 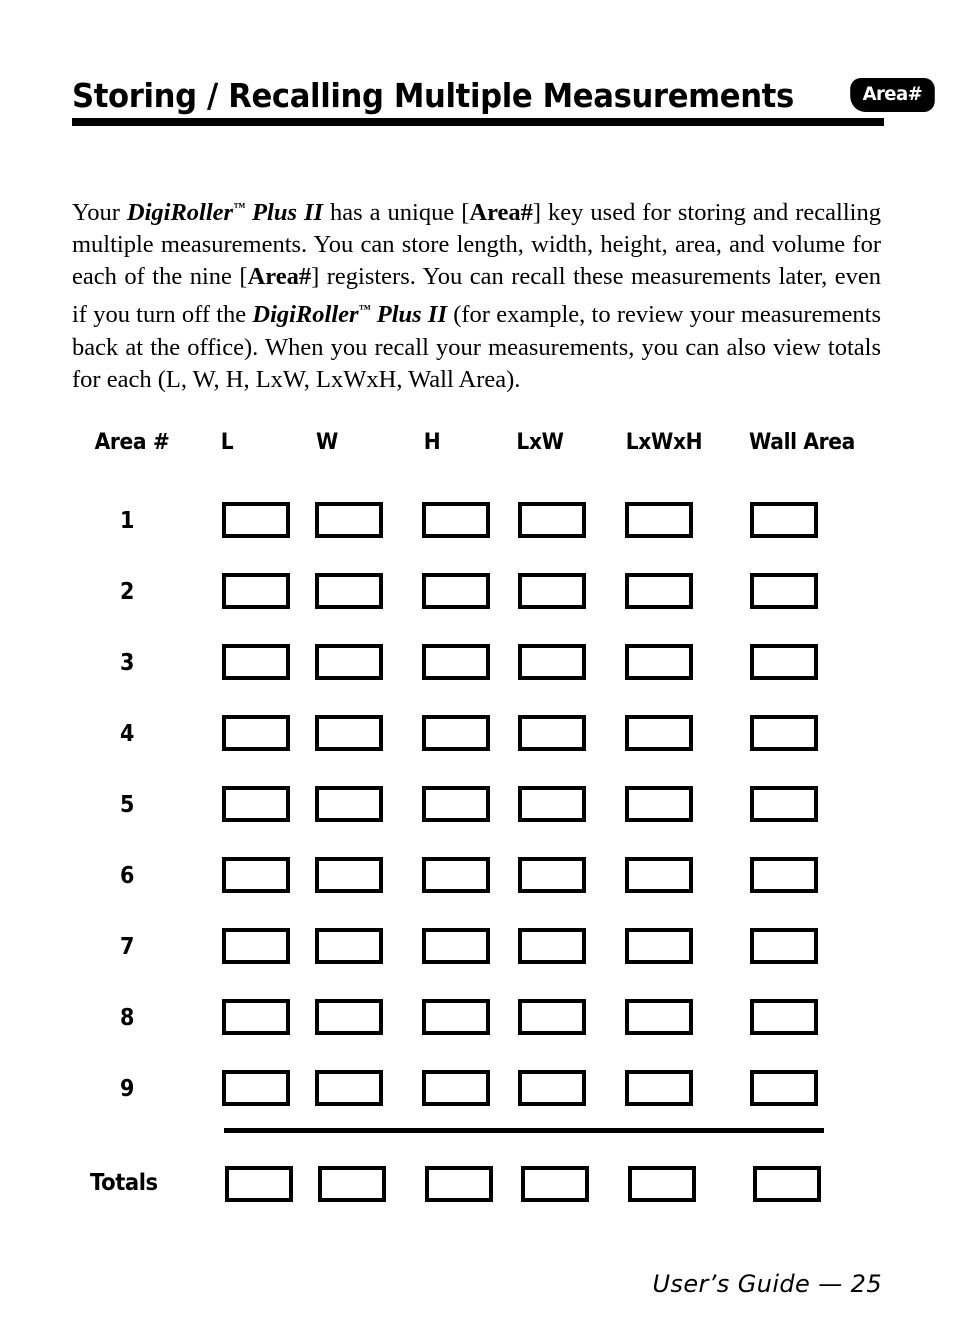 What do you see at coordinates (456, 1017) in the screenshot?
I see `entry-box-row8-col3` at bounding box center [456, 1017].